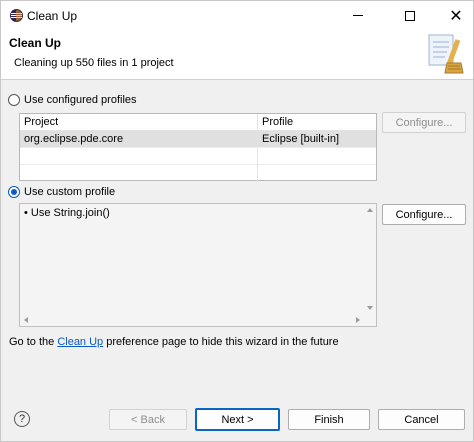  What do you see at coordinates (22, 419) in the screenshot?
I see `help-icon: ?` at bounding box center [22, 419].